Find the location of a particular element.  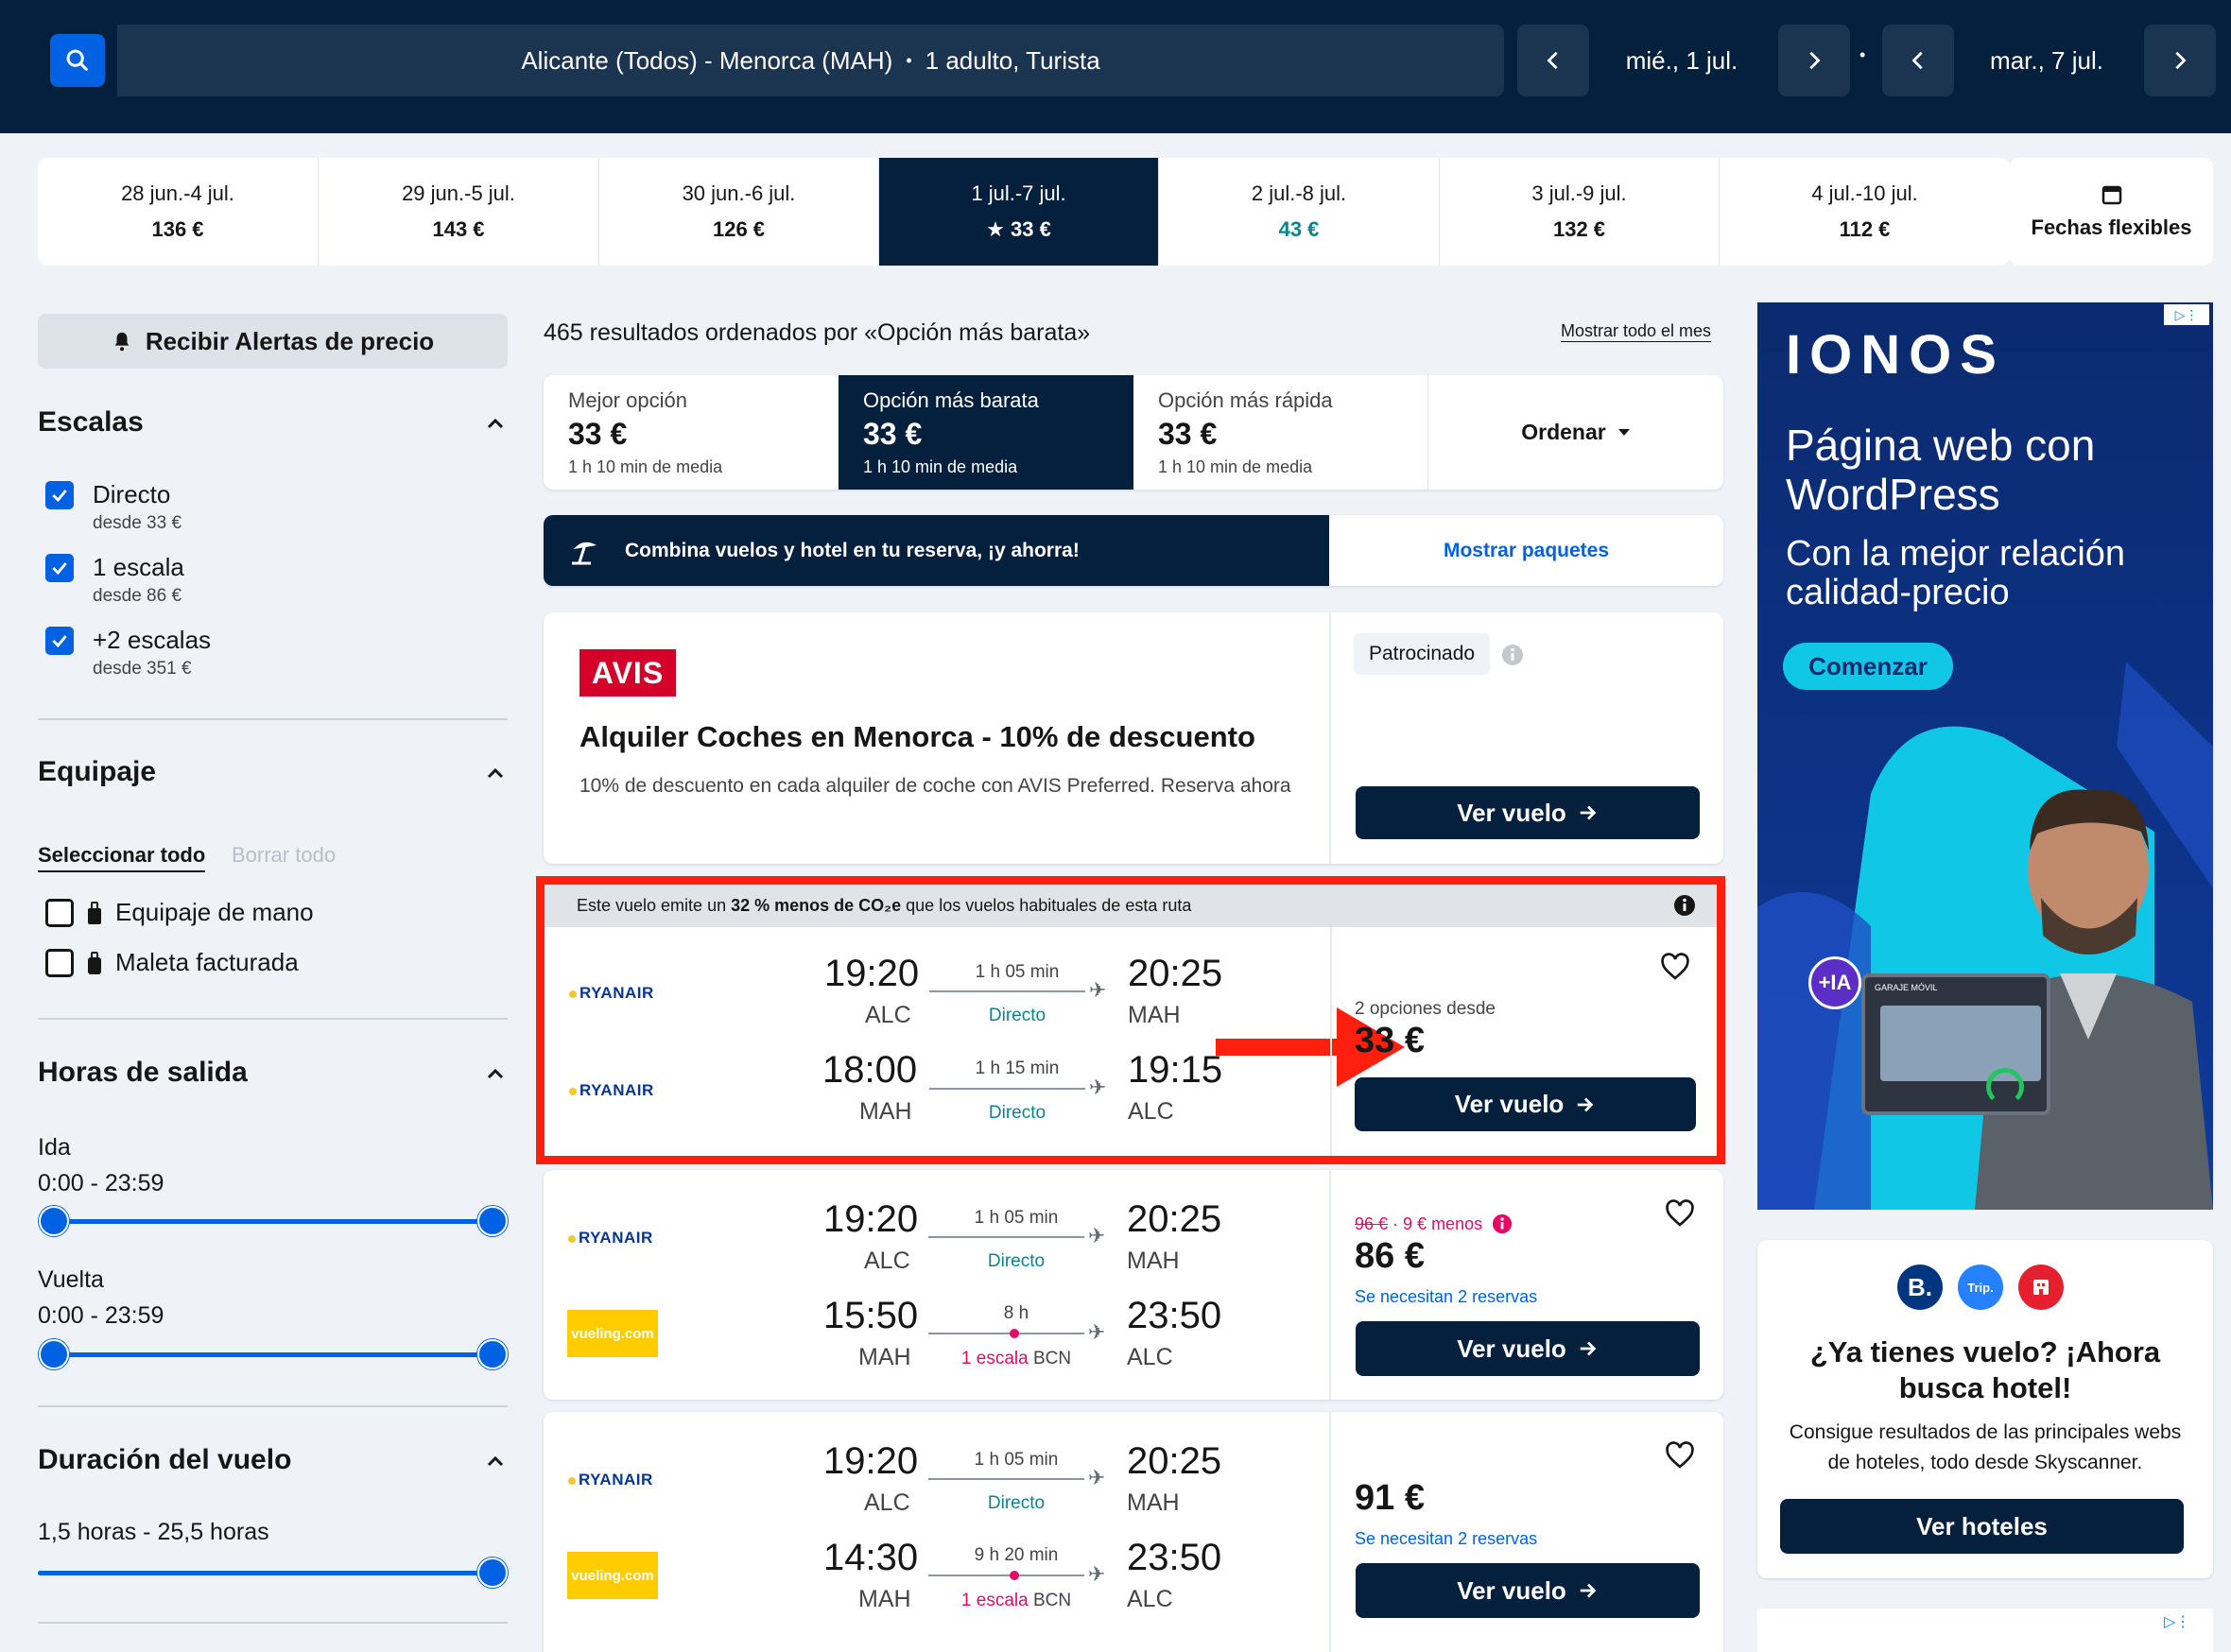

baggage-option-checked: Maleta facturada is located at coordinates (172, 962).